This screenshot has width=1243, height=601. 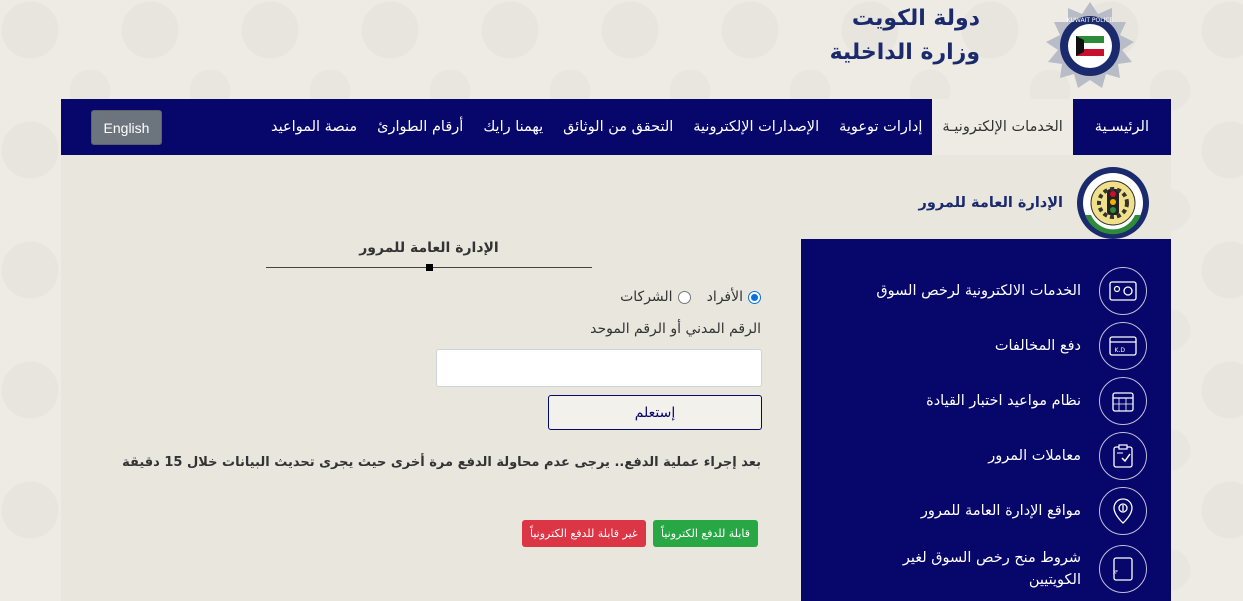 What do you see at coordinates (756, 127) in the screenshot?
I see `nav-e-publications: الإصدارات الإلكترونية` at bounding box center [756, 127].